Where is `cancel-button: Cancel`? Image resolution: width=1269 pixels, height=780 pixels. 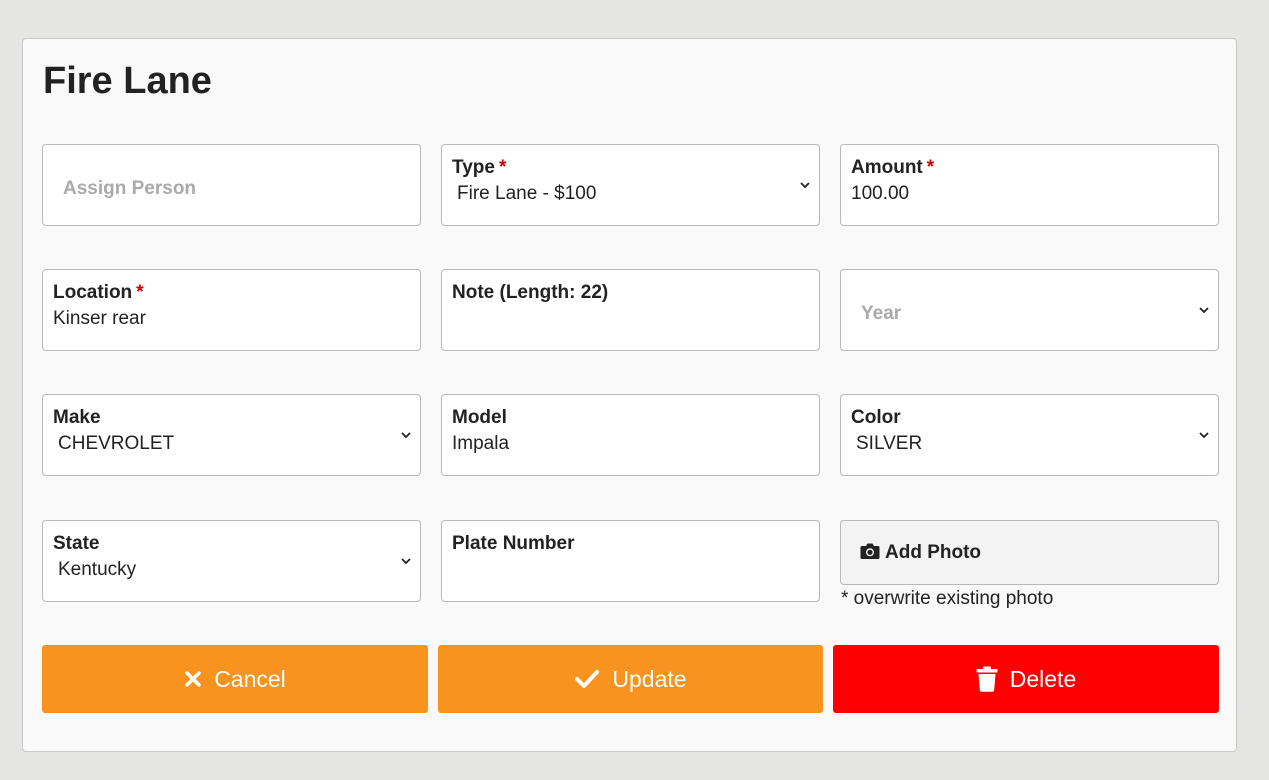
cancel-button: Cancel is located at coordinates (235, 679).